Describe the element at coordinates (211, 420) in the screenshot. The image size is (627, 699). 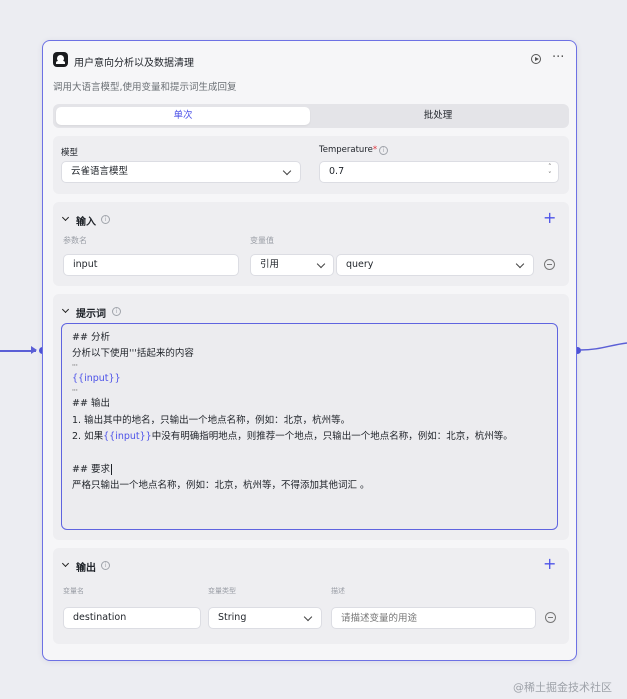
I see `prompt-line: 1. 输出其中的地名，只输出一个地点名称，例如：北京，杭州等。` at that location.